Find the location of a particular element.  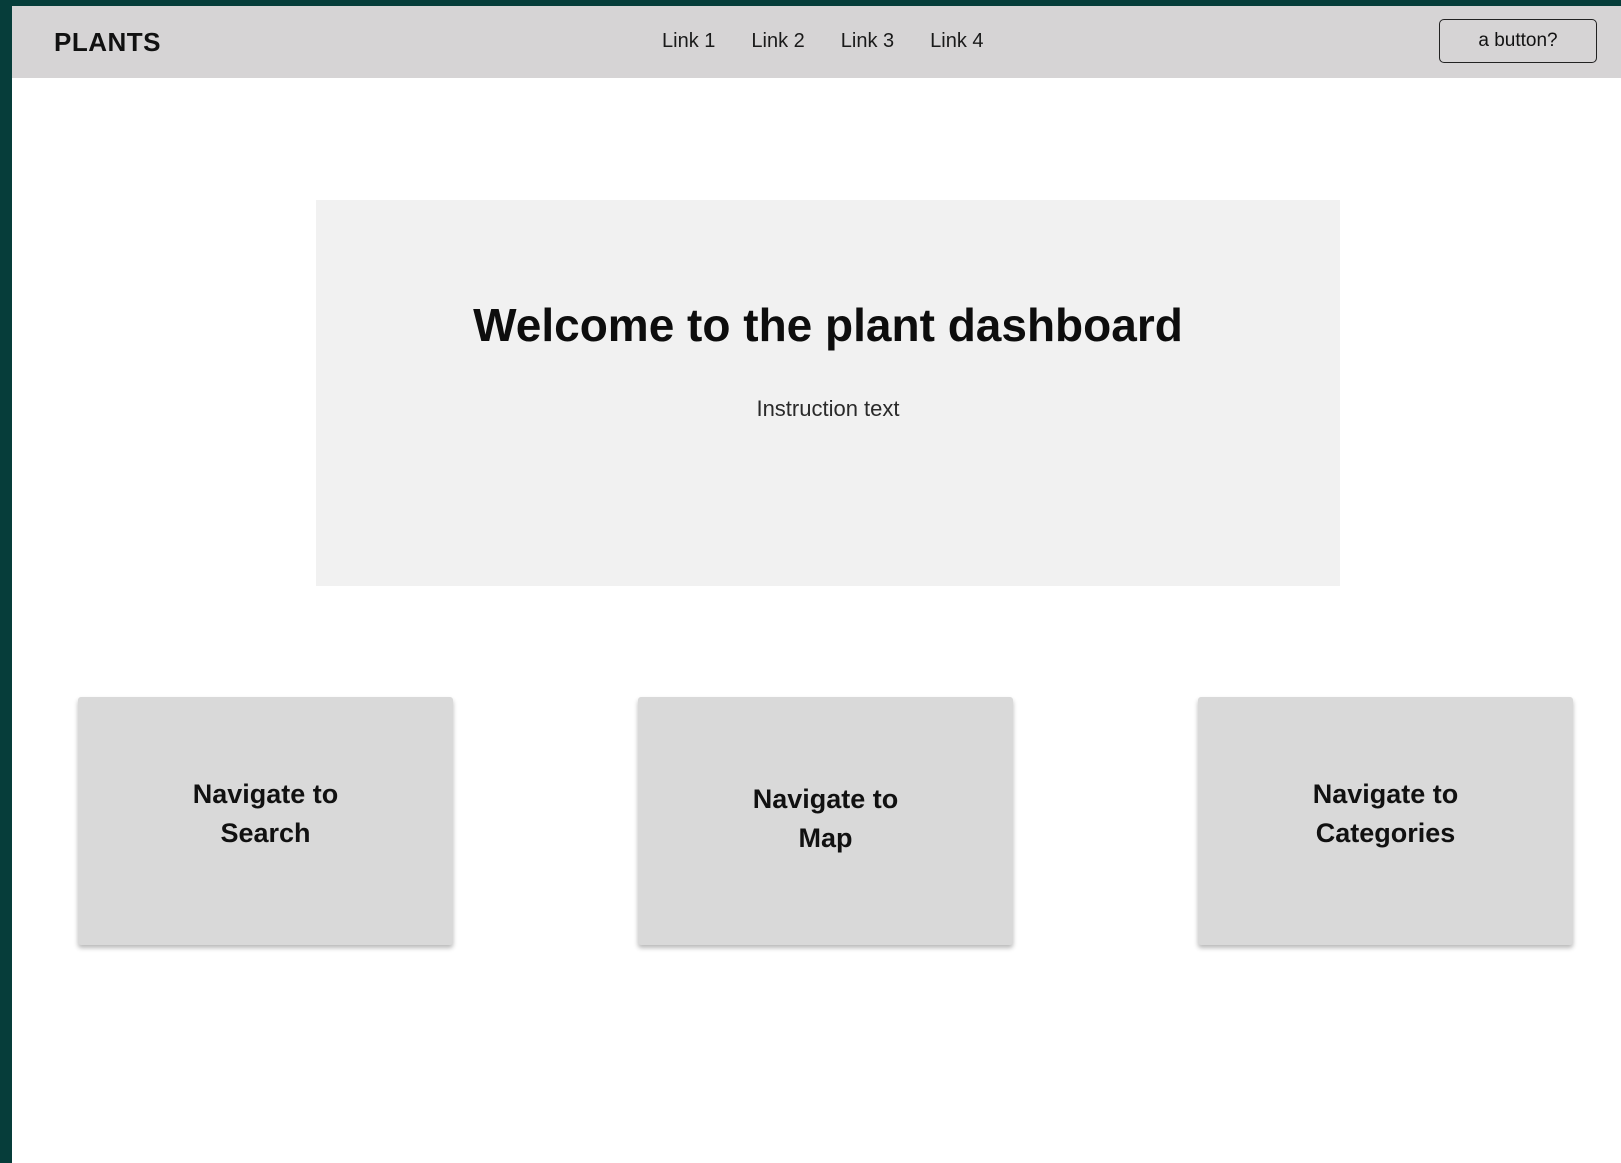

brand-logo: PLANTS is located at coordinates (107, 42).